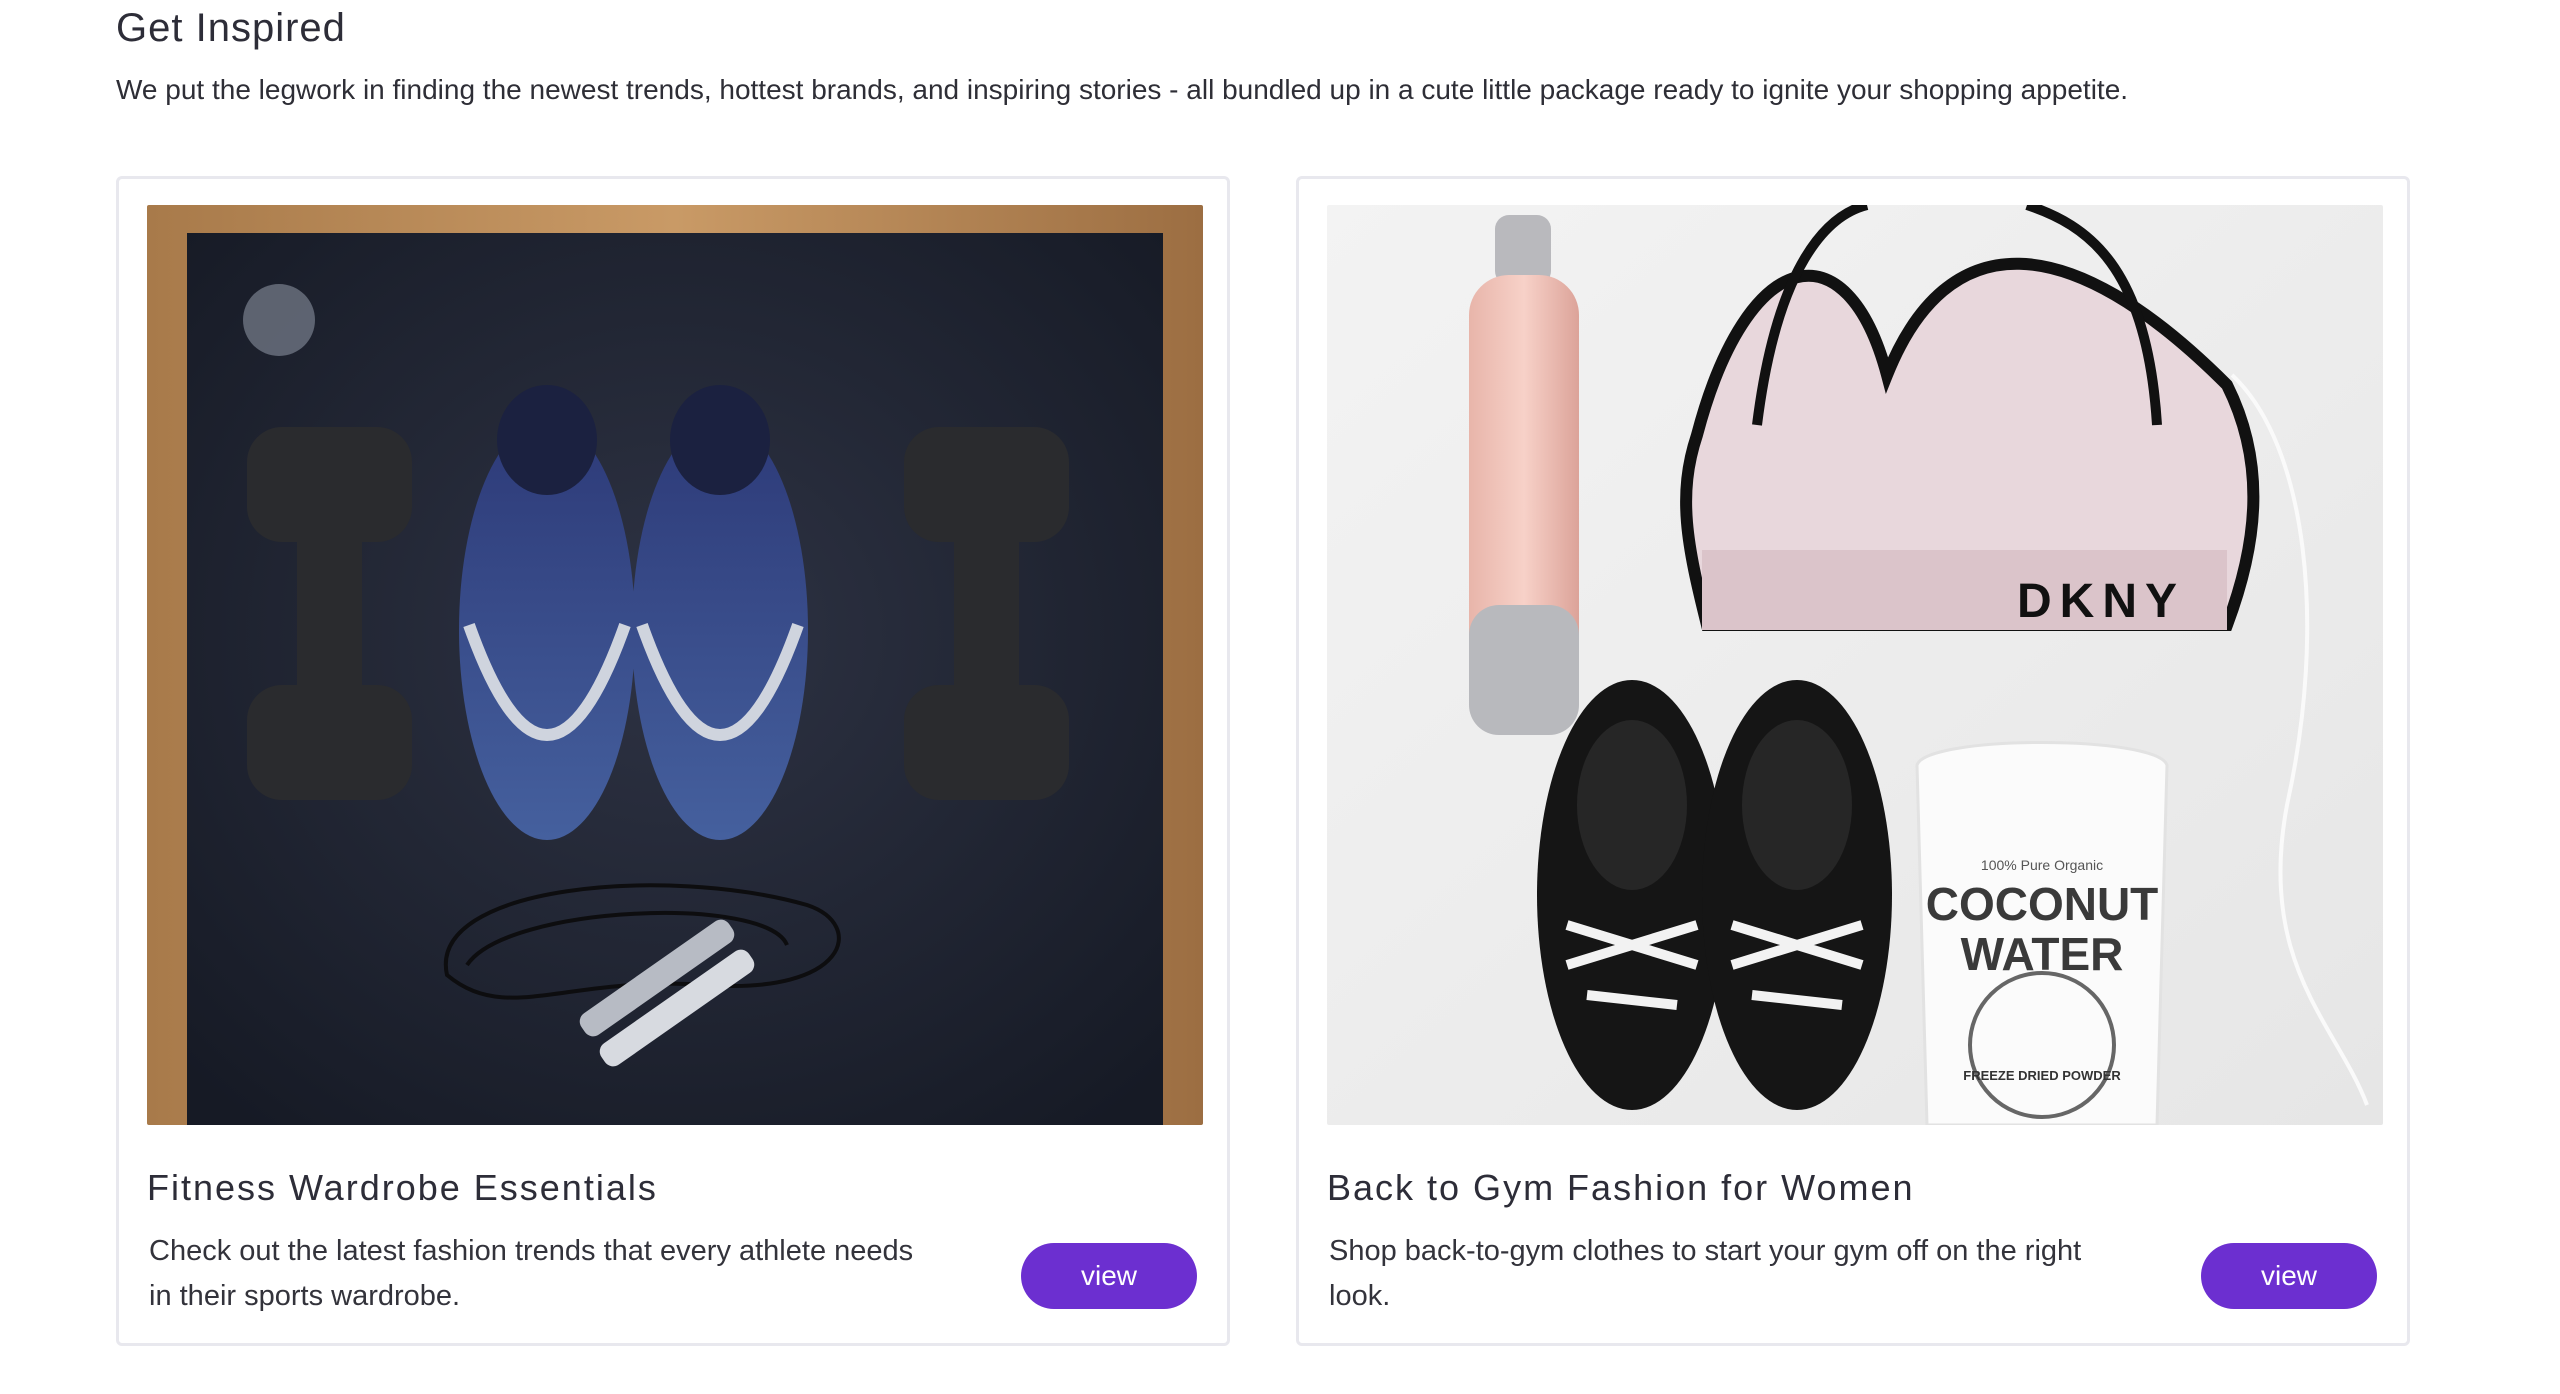  Describe the element at coordinates (2042, 1075) in the screenshot. I see `pouch-bottom-text: FREEZE DRIED POWDER` at that location.